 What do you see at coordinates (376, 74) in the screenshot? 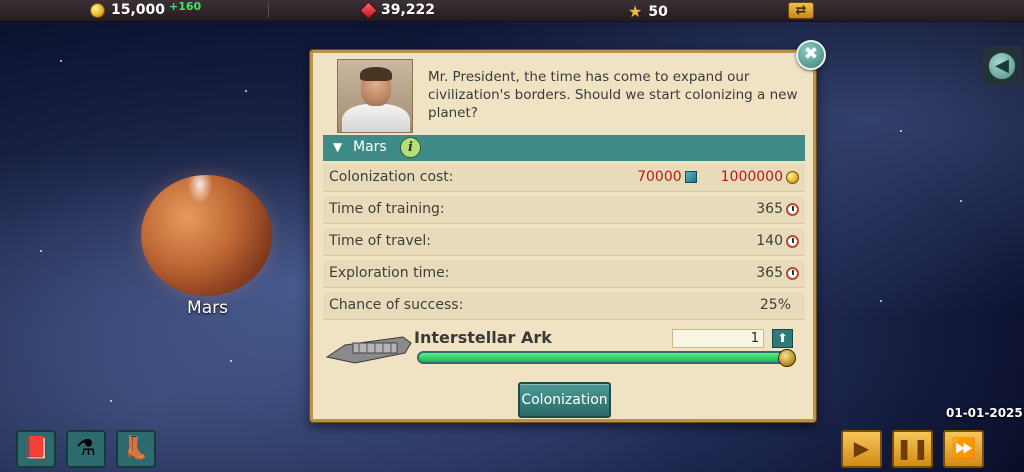
I see `advisor-hair` at bounding box center [376, 74].